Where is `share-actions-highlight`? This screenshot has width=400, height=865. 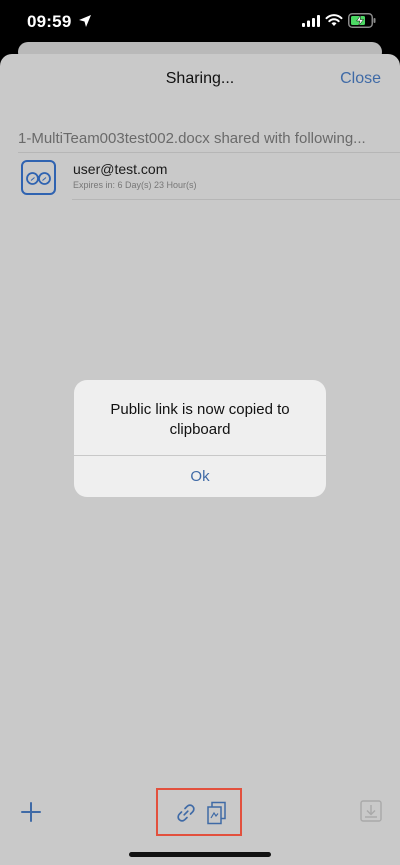
share-actions-highlight is located at coordinates (199, 812).